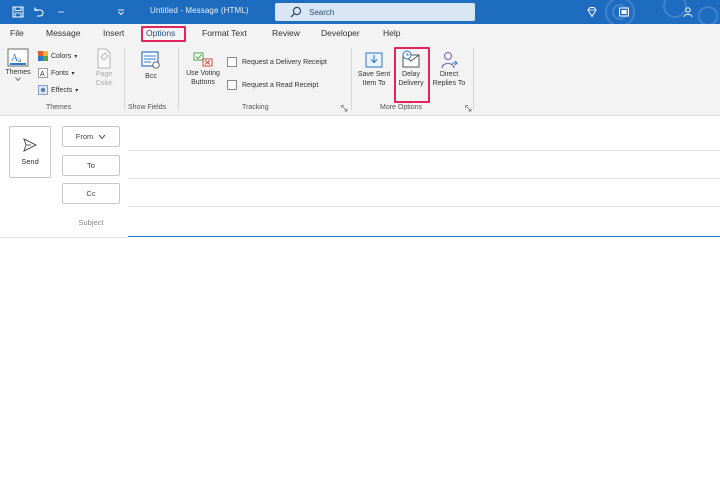 This screenshot has height=480, width=720. Describe the element at coordinates (61, 12) in the screenshot. I see `redo-icon` at that location.